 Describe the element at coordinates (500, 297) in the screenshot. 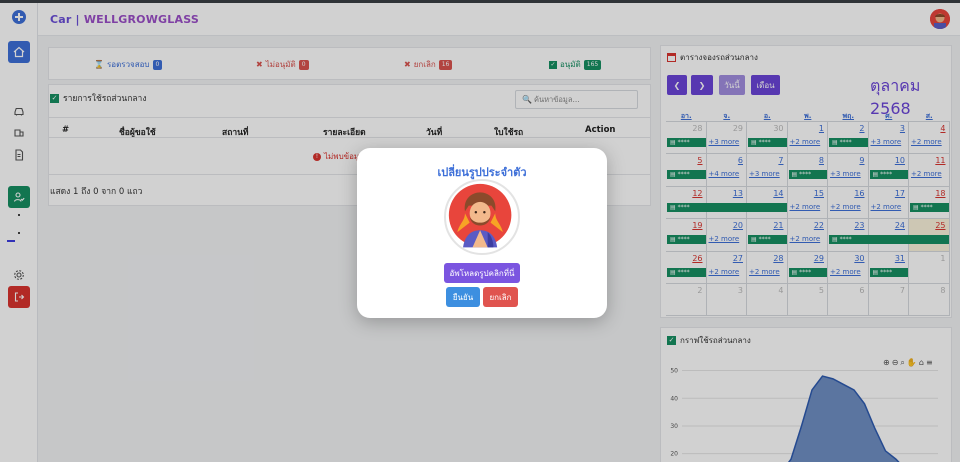

I see `cancel-button: ยกเลิก` at that location.